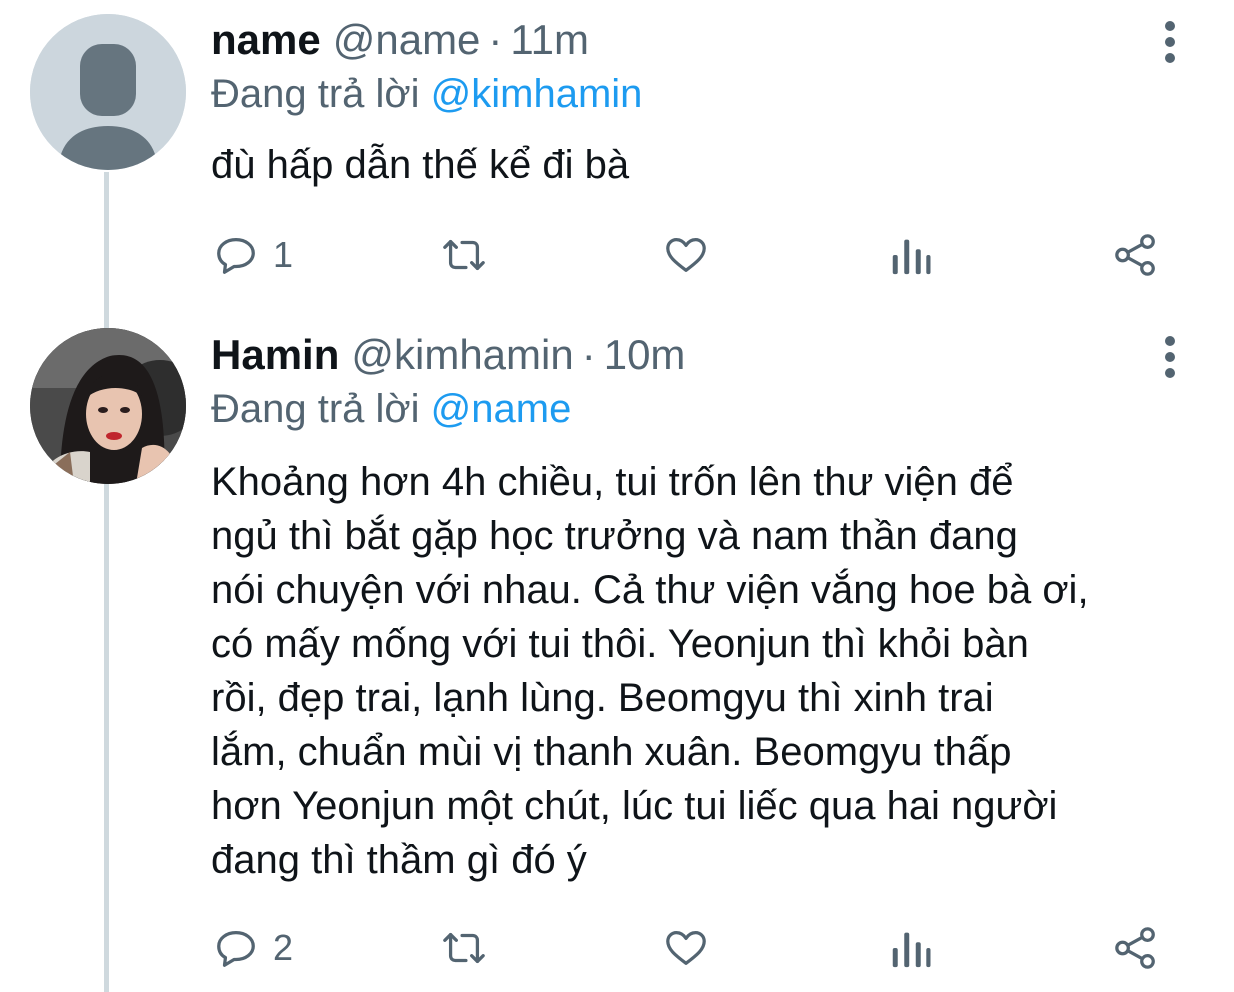  I want to click on tweet-actions: 2, so click(617, 948).